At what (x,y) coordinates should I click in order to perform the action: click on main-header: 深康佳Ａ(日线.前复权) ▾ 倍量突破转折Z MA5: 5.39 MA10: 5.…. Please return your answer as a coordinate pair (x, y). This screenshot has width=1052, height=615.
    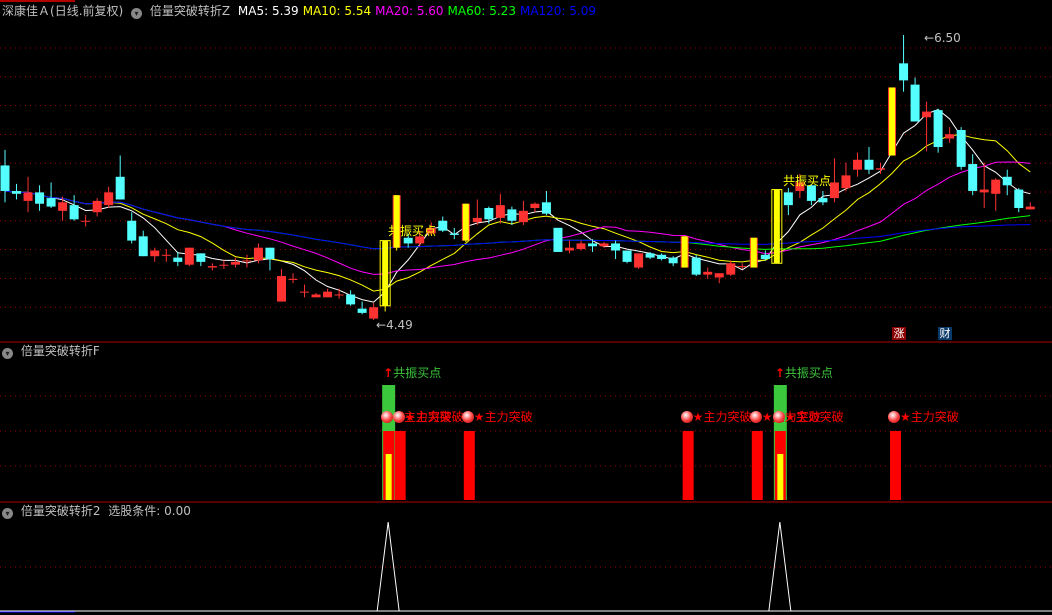
    Looking at the image, I should click on (303, 11).